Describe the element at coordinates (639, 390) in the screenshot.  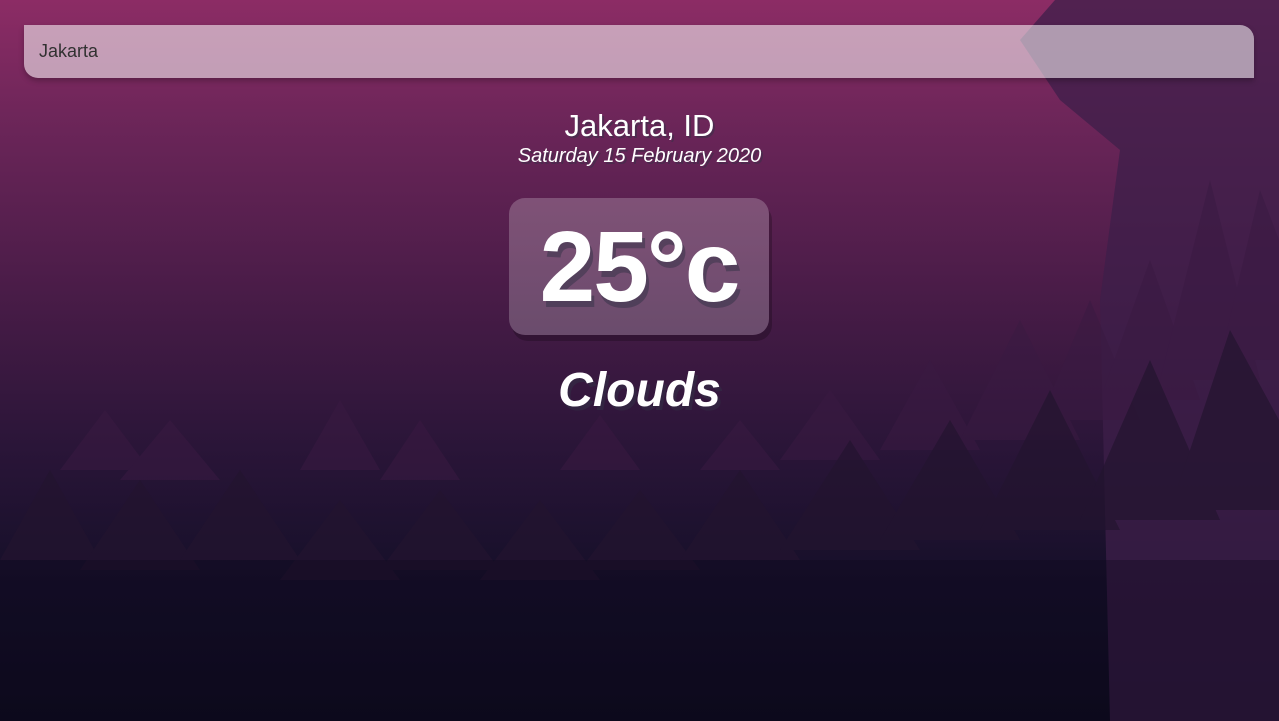
I see `weather-condition: Clouds` at that location.